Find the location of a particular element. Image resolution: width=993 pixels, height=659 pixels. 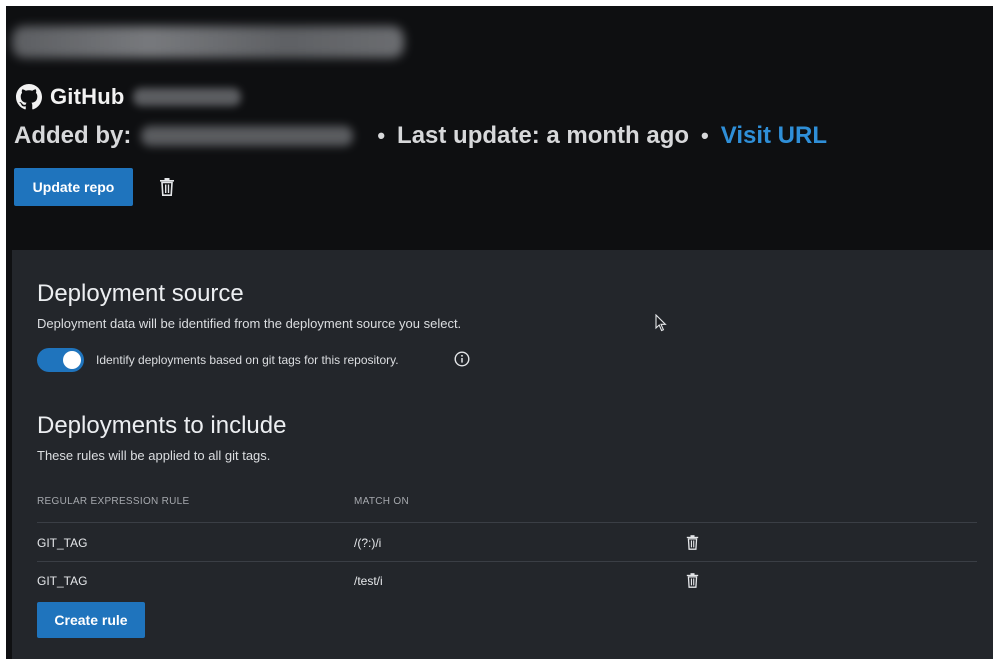

provider-label: GitHub is located at coordinates (87, 96).